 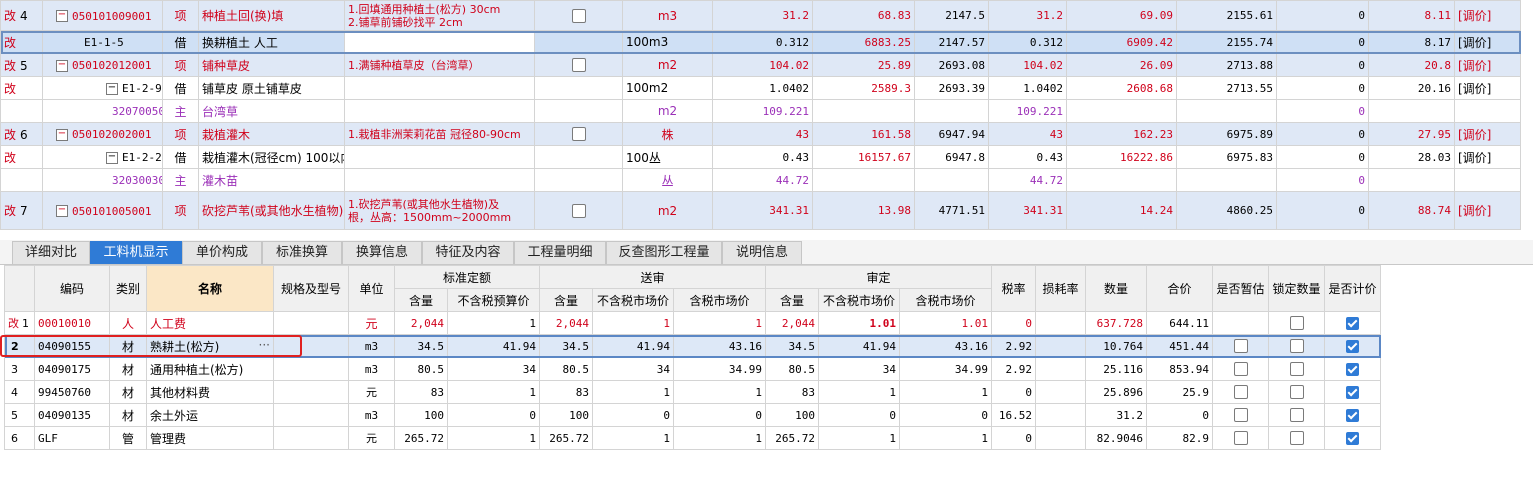 What do you see at coordinates (271, 111) in the screenshot?
I see `row-name: 台湾草` at bounding box center [271, 111].